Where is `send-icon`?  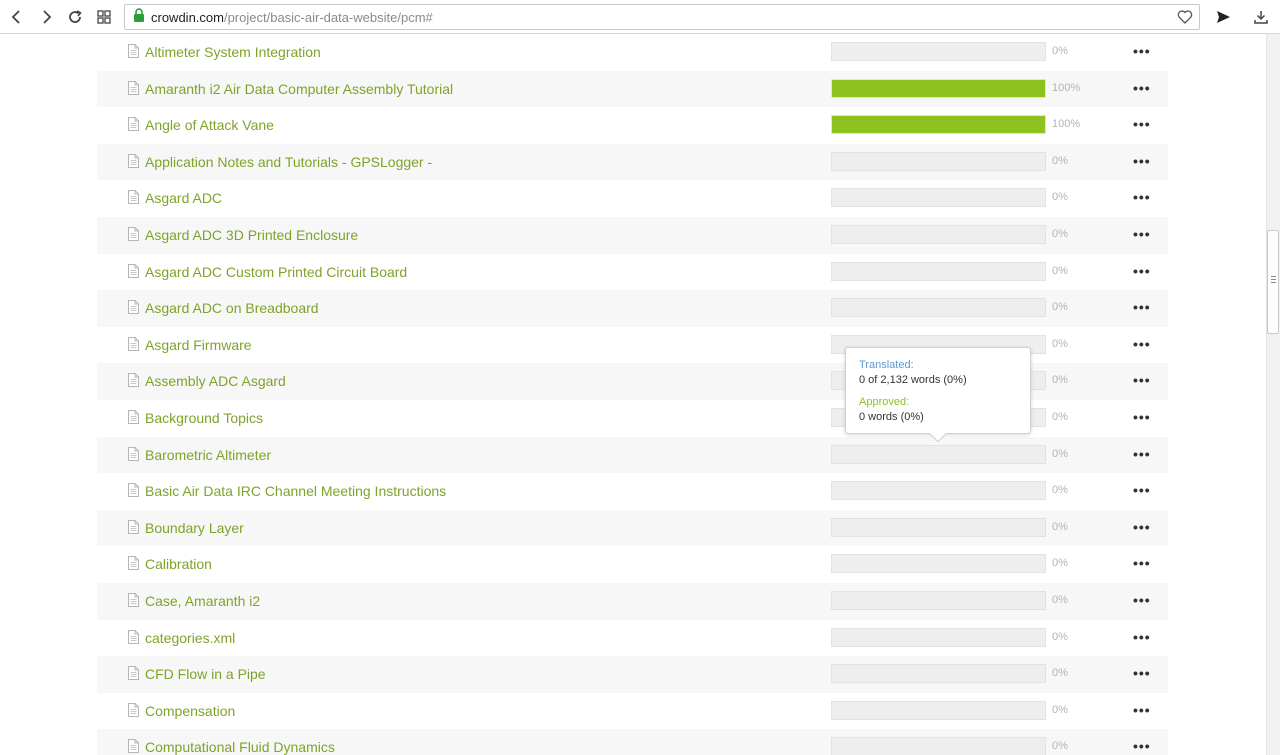 send-icon is located at coordinates (1223, 17).